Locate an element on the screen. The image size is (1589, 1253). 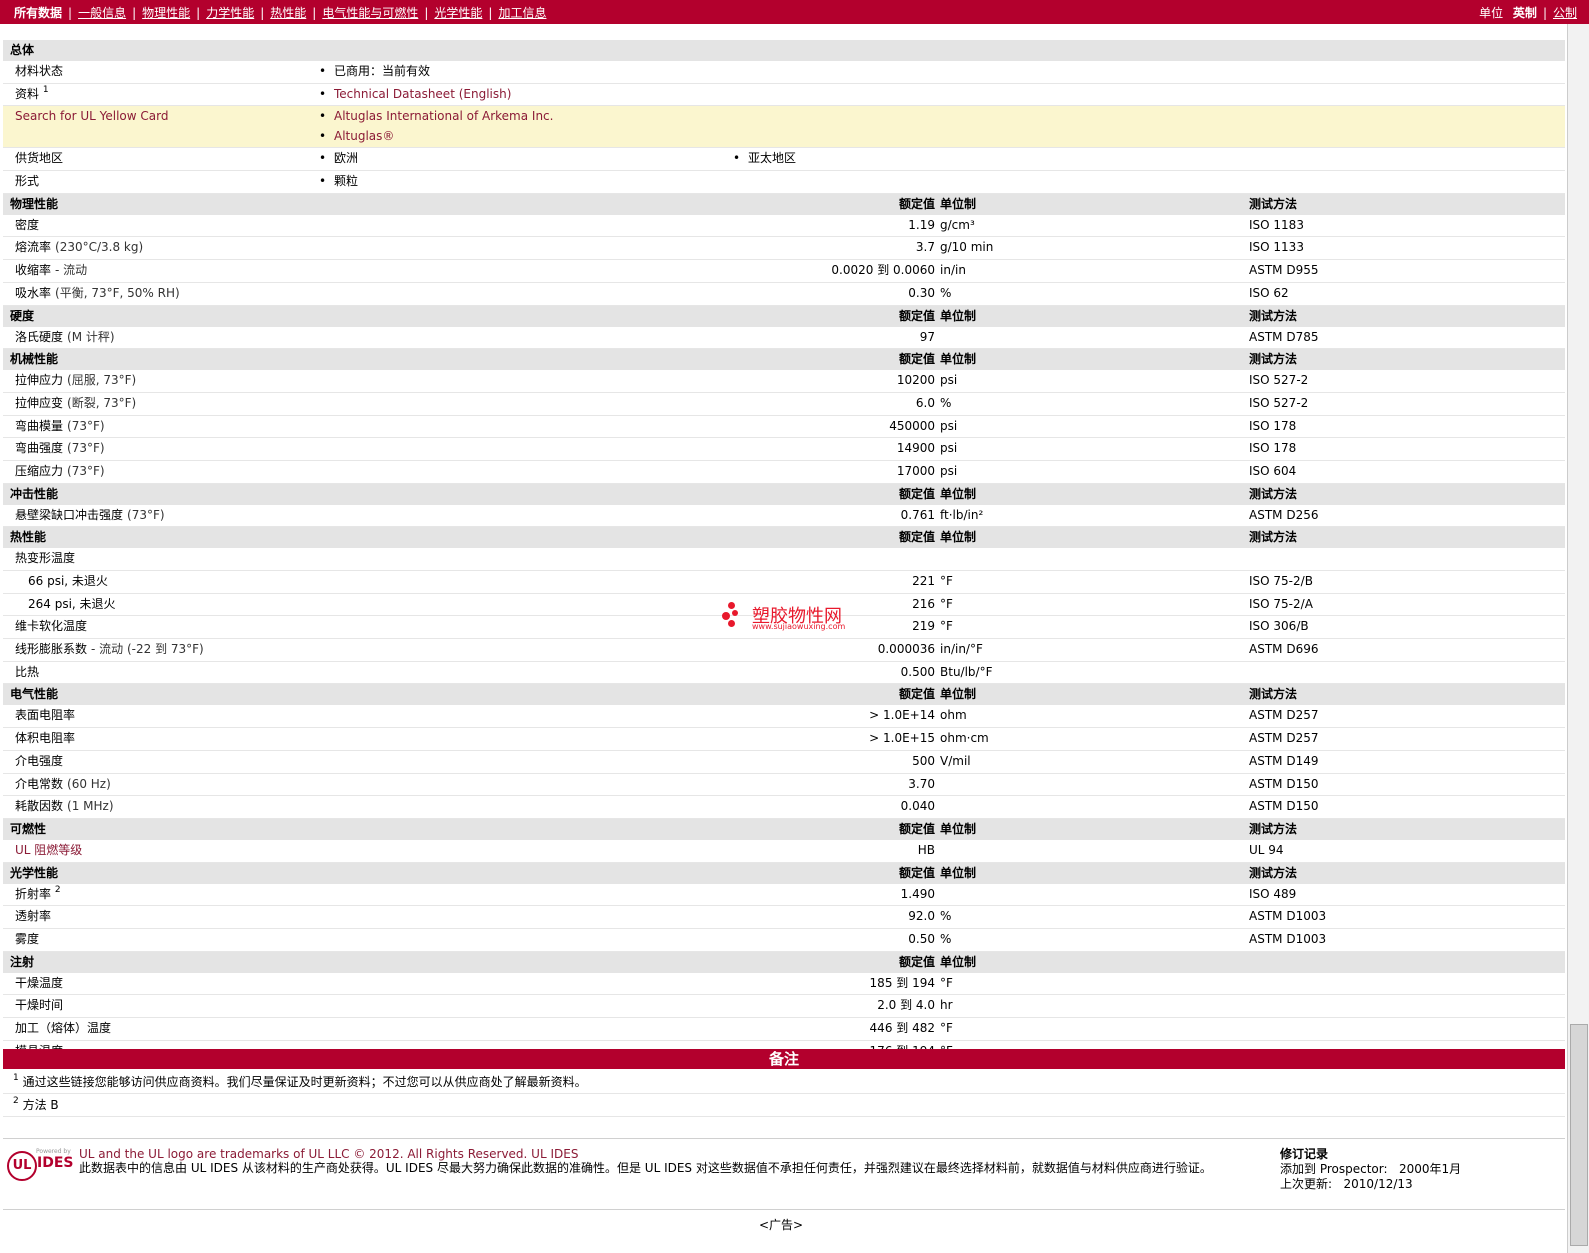
row-hdt-label: 热变形温度 is located at coordinates (784, 559).